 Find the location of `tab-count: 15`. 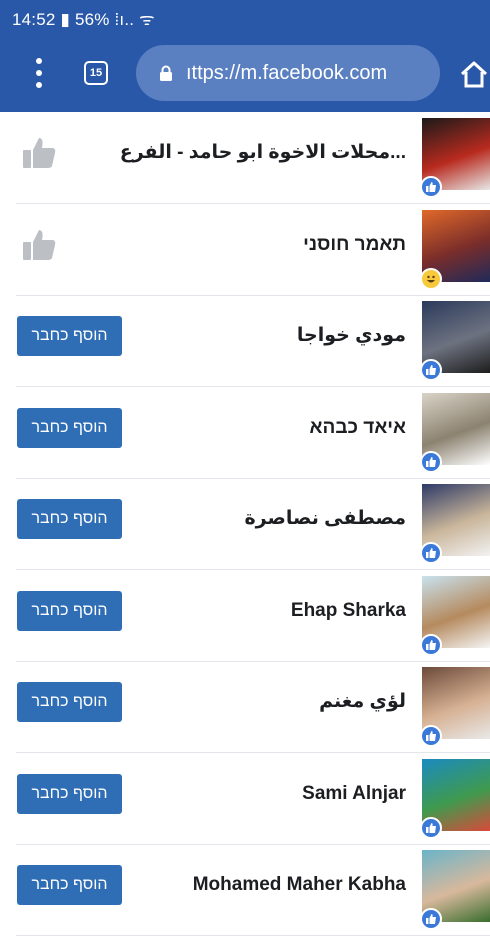

tab-count: 15 is located at coordinates (96, 73).